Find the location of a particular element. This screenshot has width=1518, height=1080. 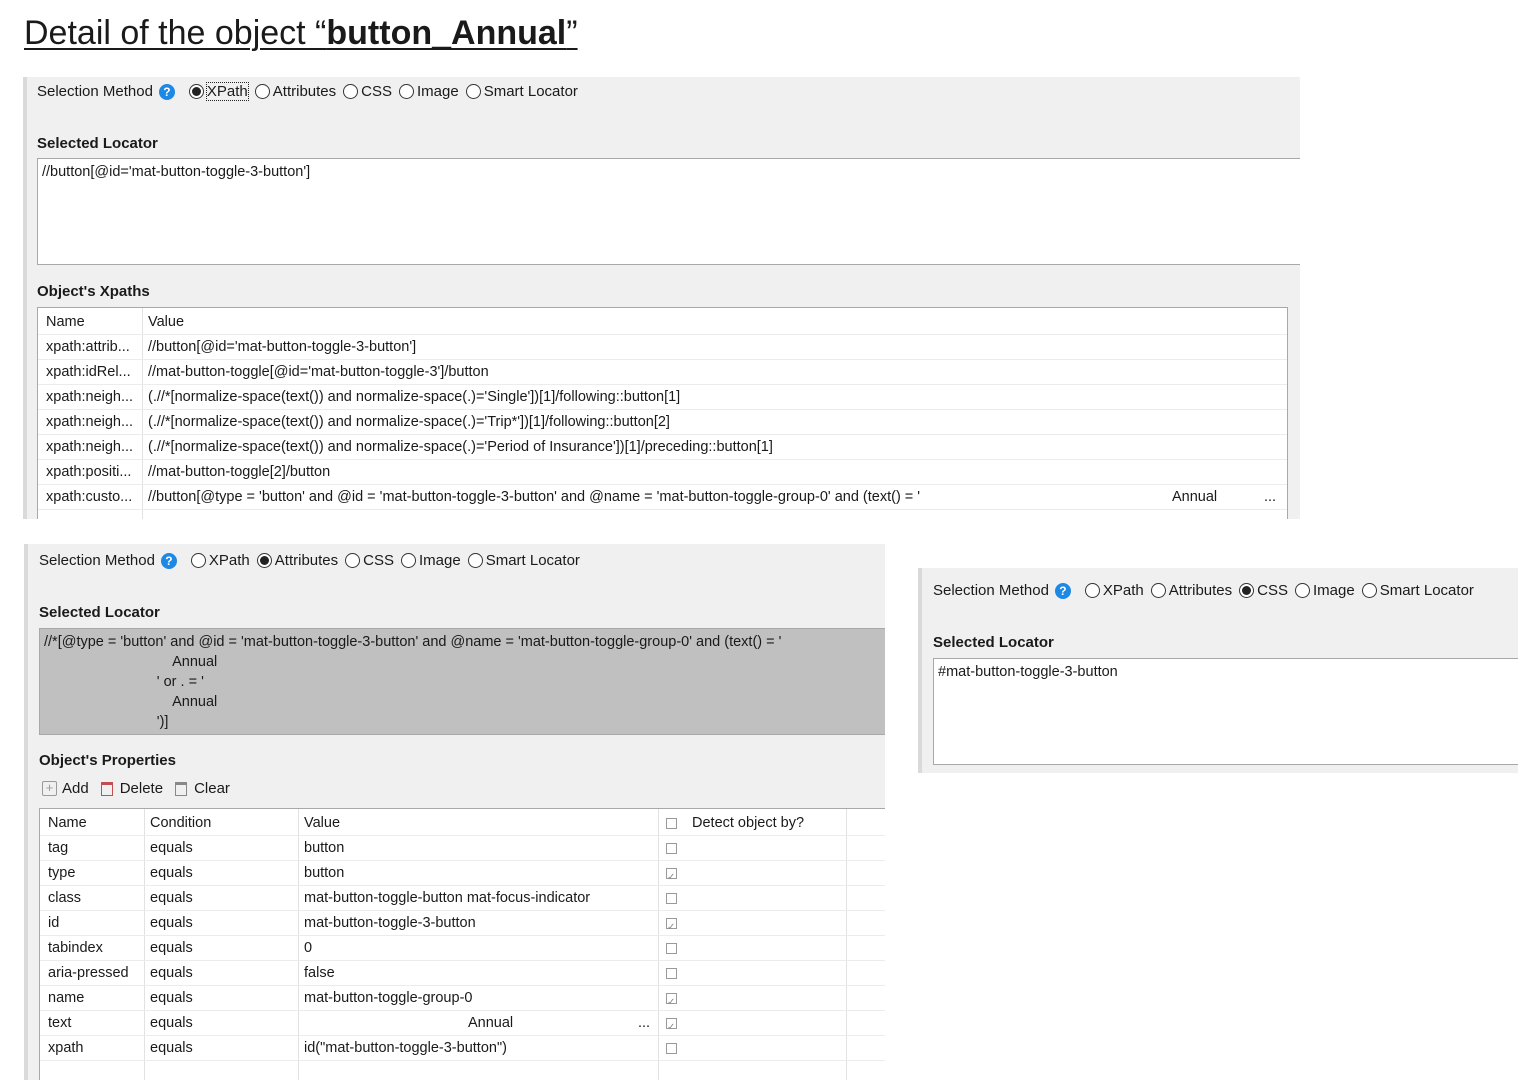

panel-border is located at coordinates (26, 812).